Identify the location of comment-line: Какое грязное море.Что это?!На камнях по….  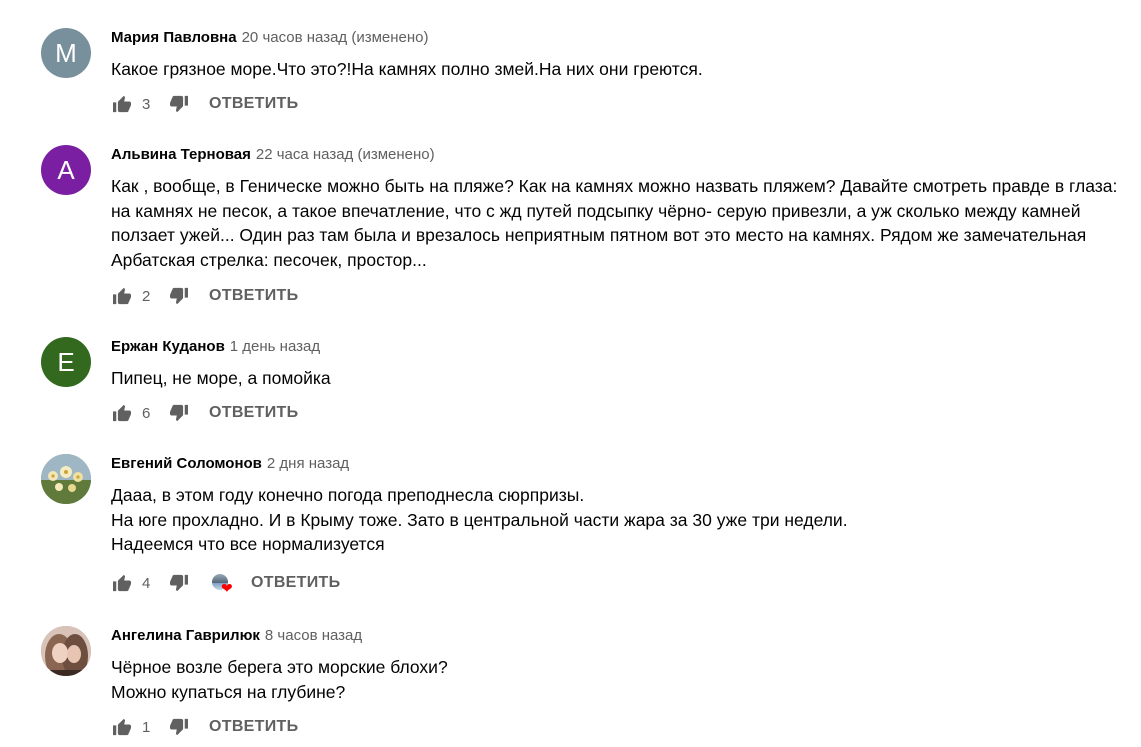
(407, 69).